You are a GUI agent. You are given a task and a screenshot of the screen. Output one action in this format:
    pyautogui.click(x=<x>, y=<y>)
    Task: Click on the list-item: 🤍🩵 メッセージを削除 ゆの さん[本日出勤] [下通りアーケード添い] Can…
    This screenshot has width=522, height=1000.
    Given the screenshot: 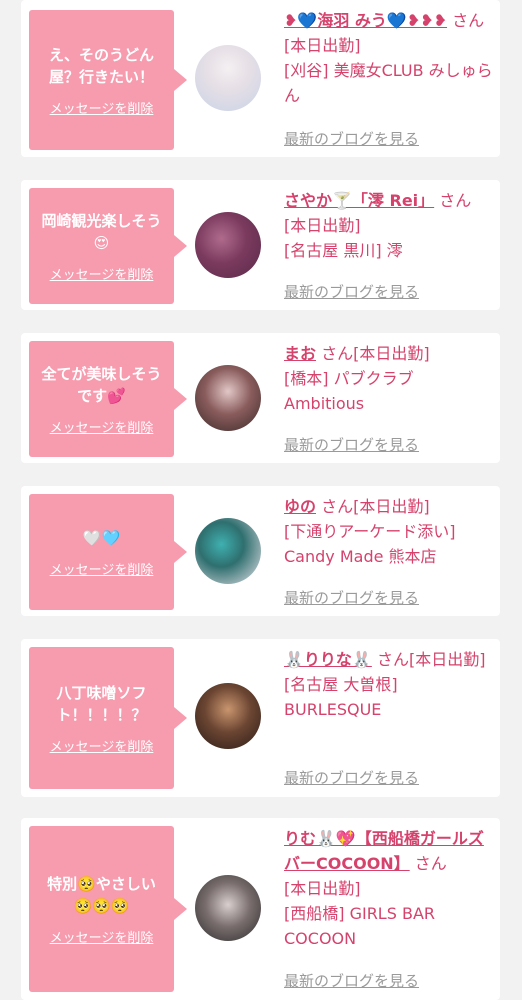 What is the action you would take?
    pyautogui.click(x=260, y=551)
    